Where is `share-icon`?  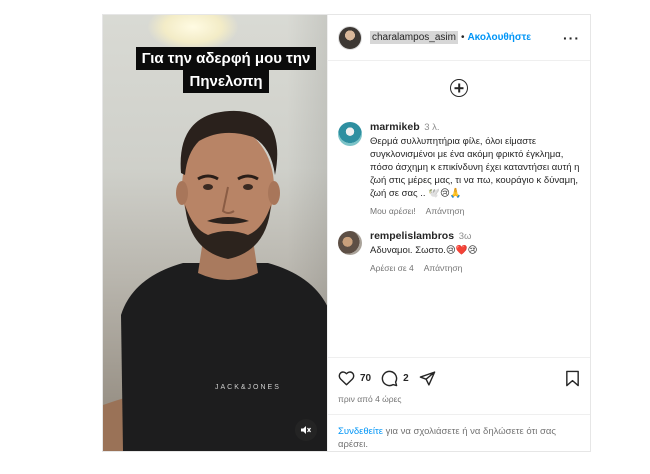
share-icon is located at coordinates (427, 378).